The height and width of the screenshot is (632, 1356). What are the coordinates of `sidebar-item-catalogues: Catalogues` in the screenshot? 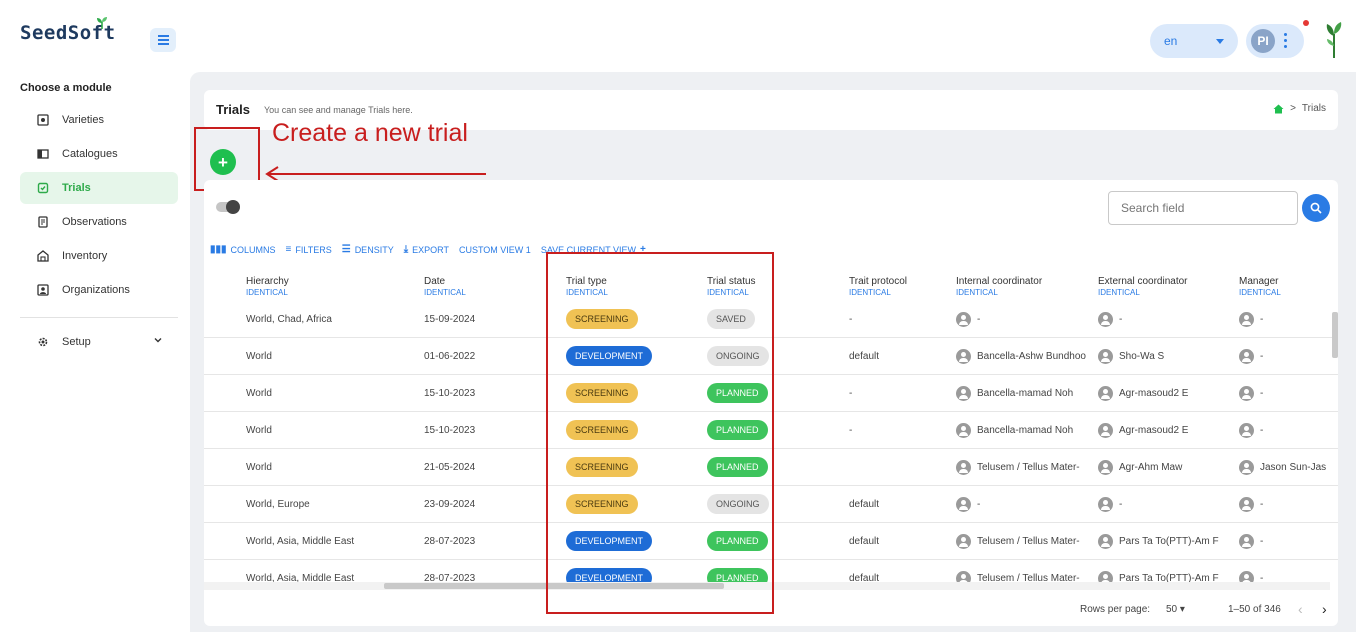 It's located at (99, 154).